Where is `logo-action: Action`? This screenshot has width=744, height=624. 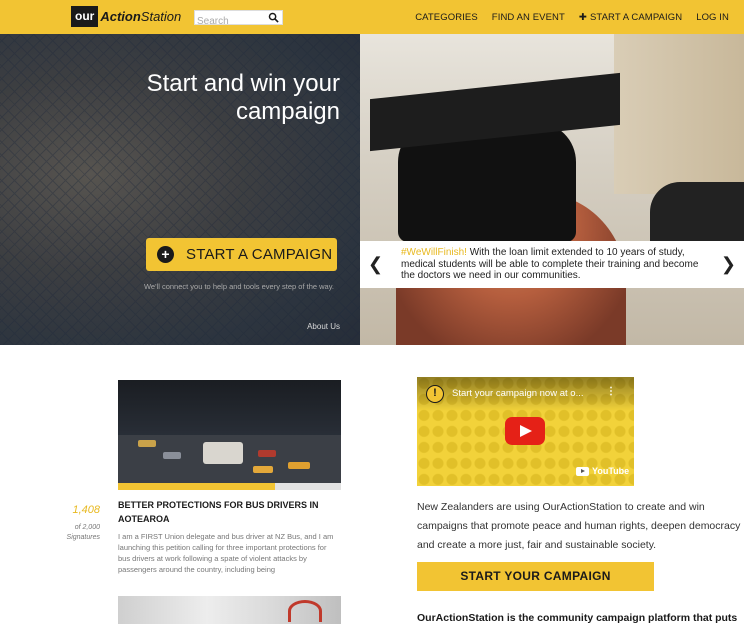 logo-action: Action is located at coordinates (120, 16).